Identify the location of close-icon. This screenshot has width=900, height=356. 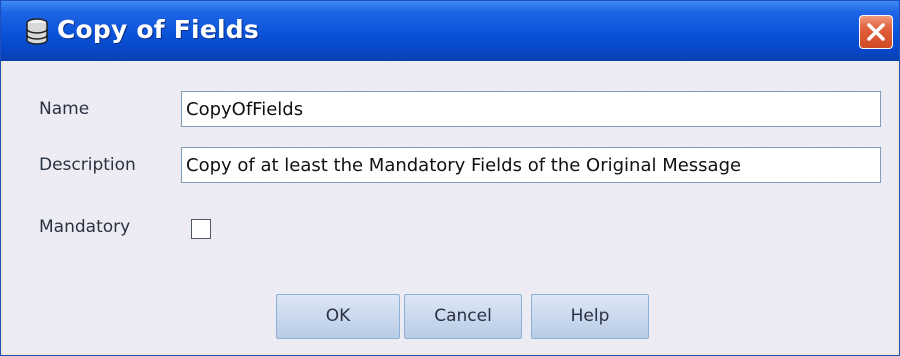
(876, 32).